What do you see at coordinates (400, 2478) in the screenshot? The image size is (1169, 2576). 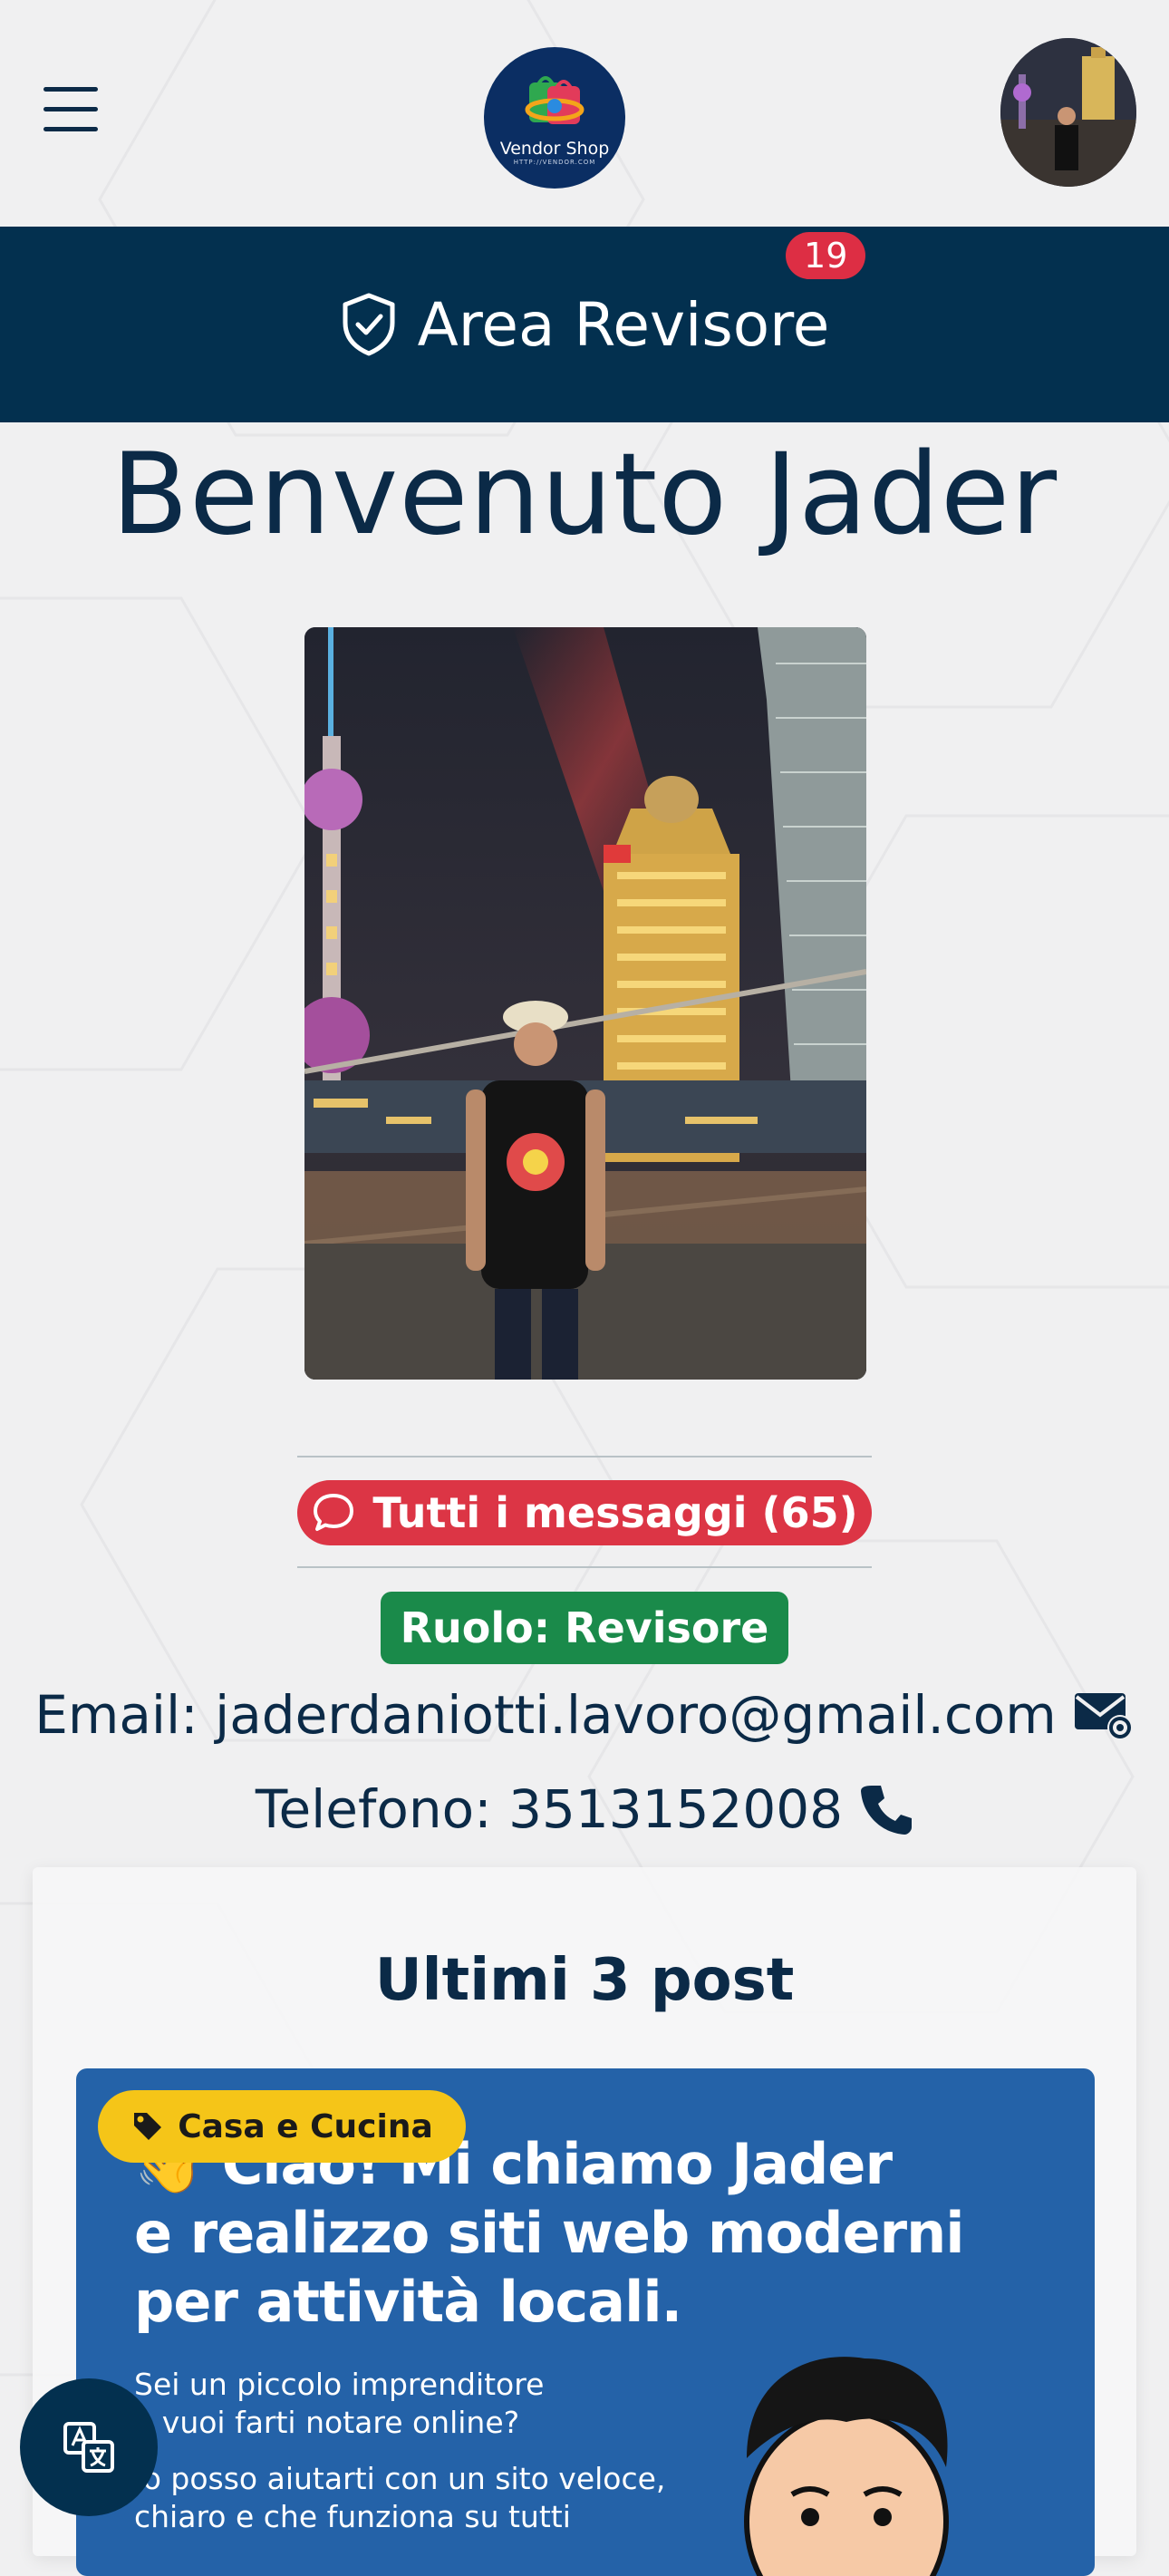 I see `post-subtext-line: Io posso aiutarti con un sito veloce,` at bounding box center [400, 2478].